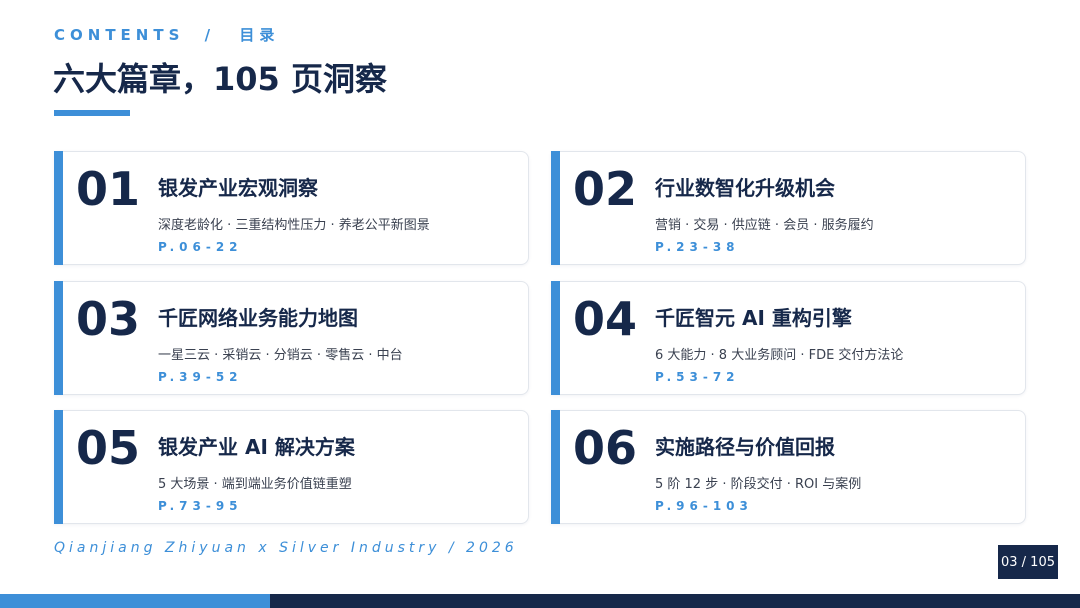 The image size is (1080, 608). Describe the element at coordinates (119, 35) in the screenshot. I see `kicker-english: CONTENTS` at that location.